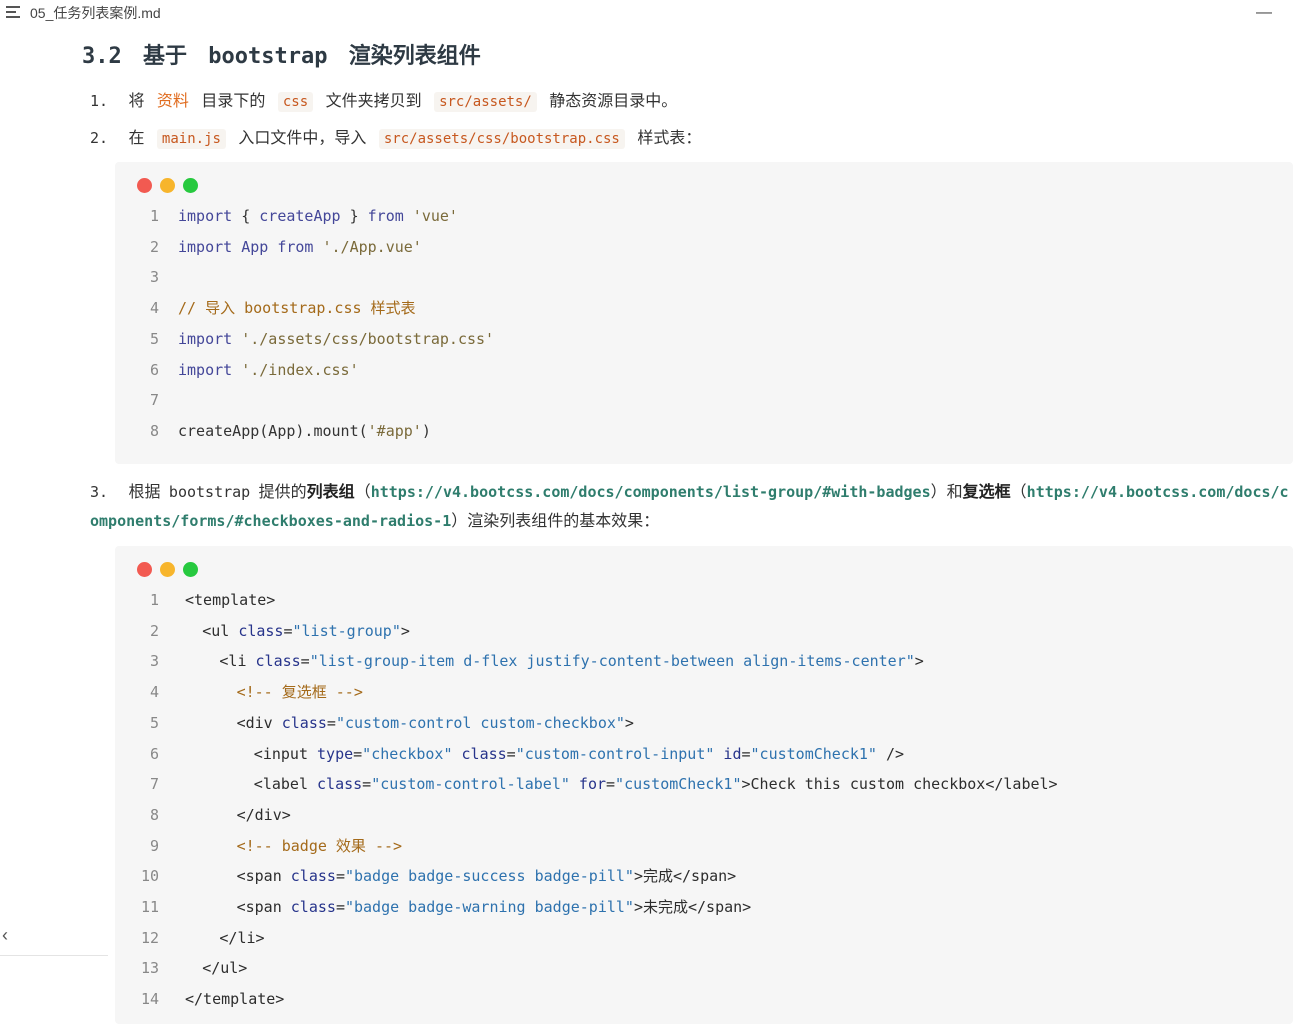 The image size is (1299, 1024). What do you see at coordinates (154, 400) in the screenshot?
I see `line-number: 7` at bounding box center [154, 400].